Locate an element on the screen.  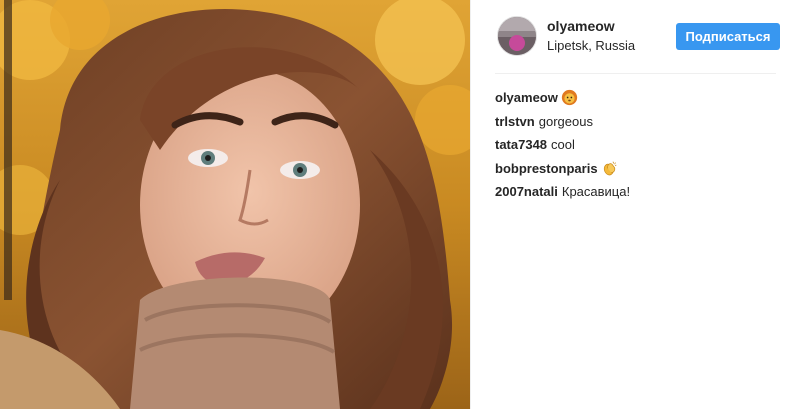
avatar is located at coordinates (517, 36).